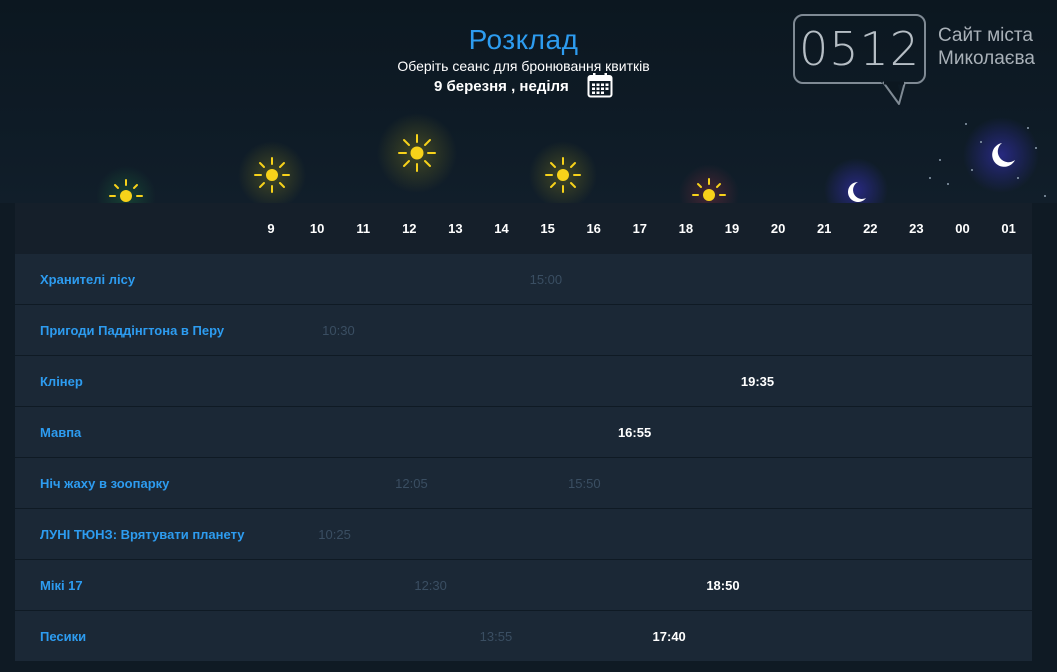 Image resolution: width=1057 pixels, height=672 pixels. I want to click on date-label: 9 березня , неділя, so click(501, 86).